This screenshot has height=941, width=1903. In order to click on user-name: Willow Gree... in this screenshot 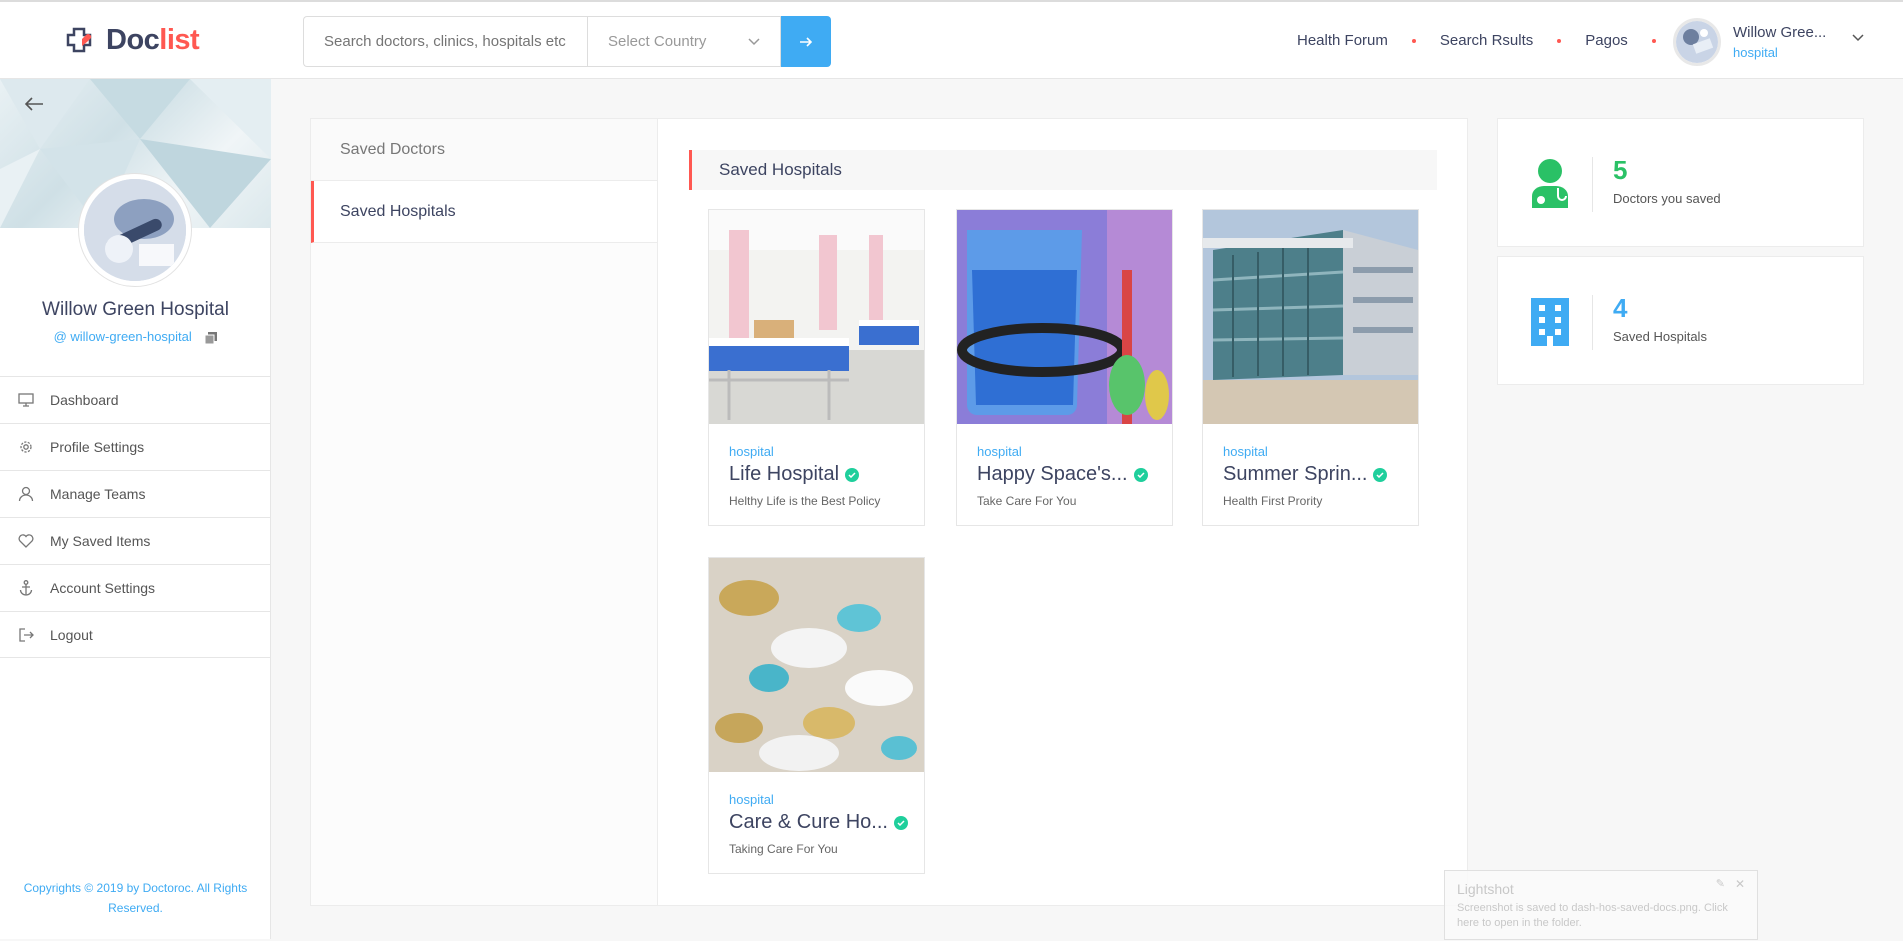, I will do `click(1780, 32)`.